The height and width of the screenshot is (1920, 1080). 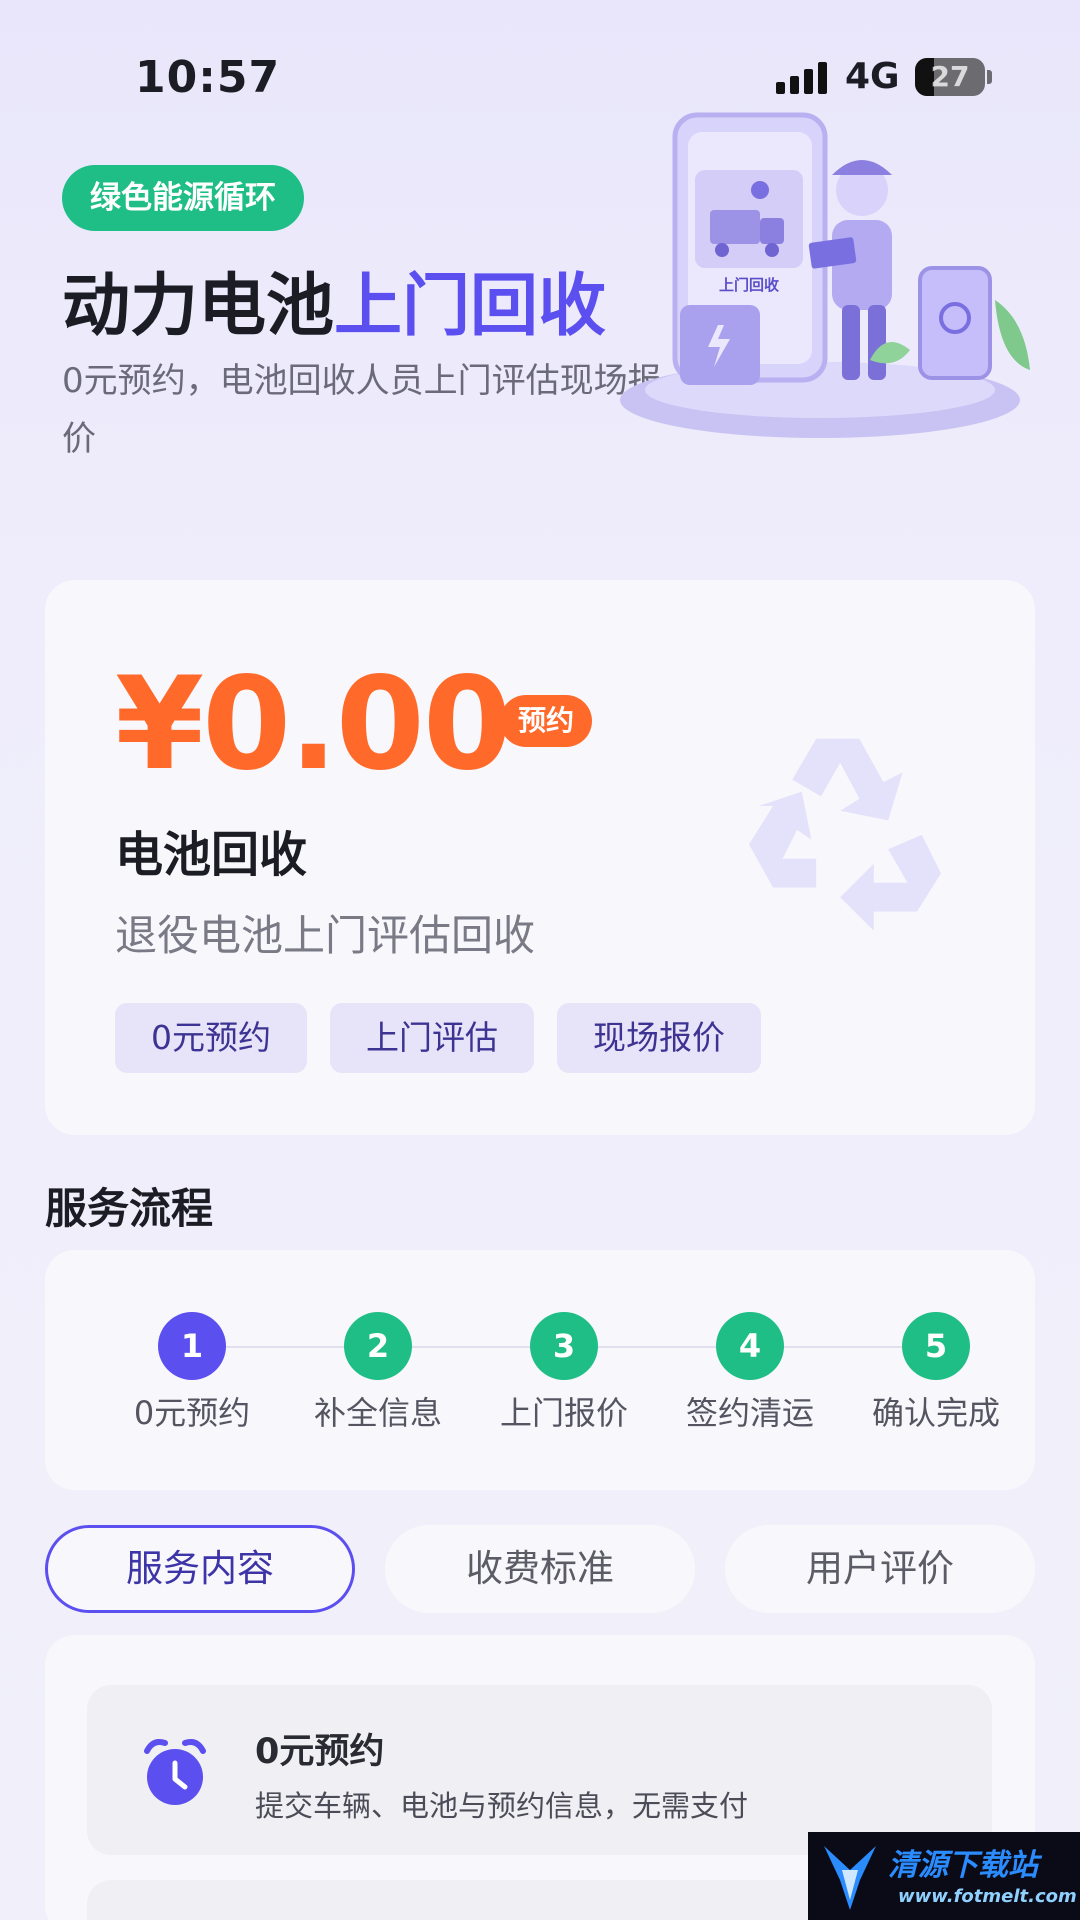 What do you see at coordinates (845, 834) in the screenshot?
I see `recycle-icon` at bounding box center [845, 834].